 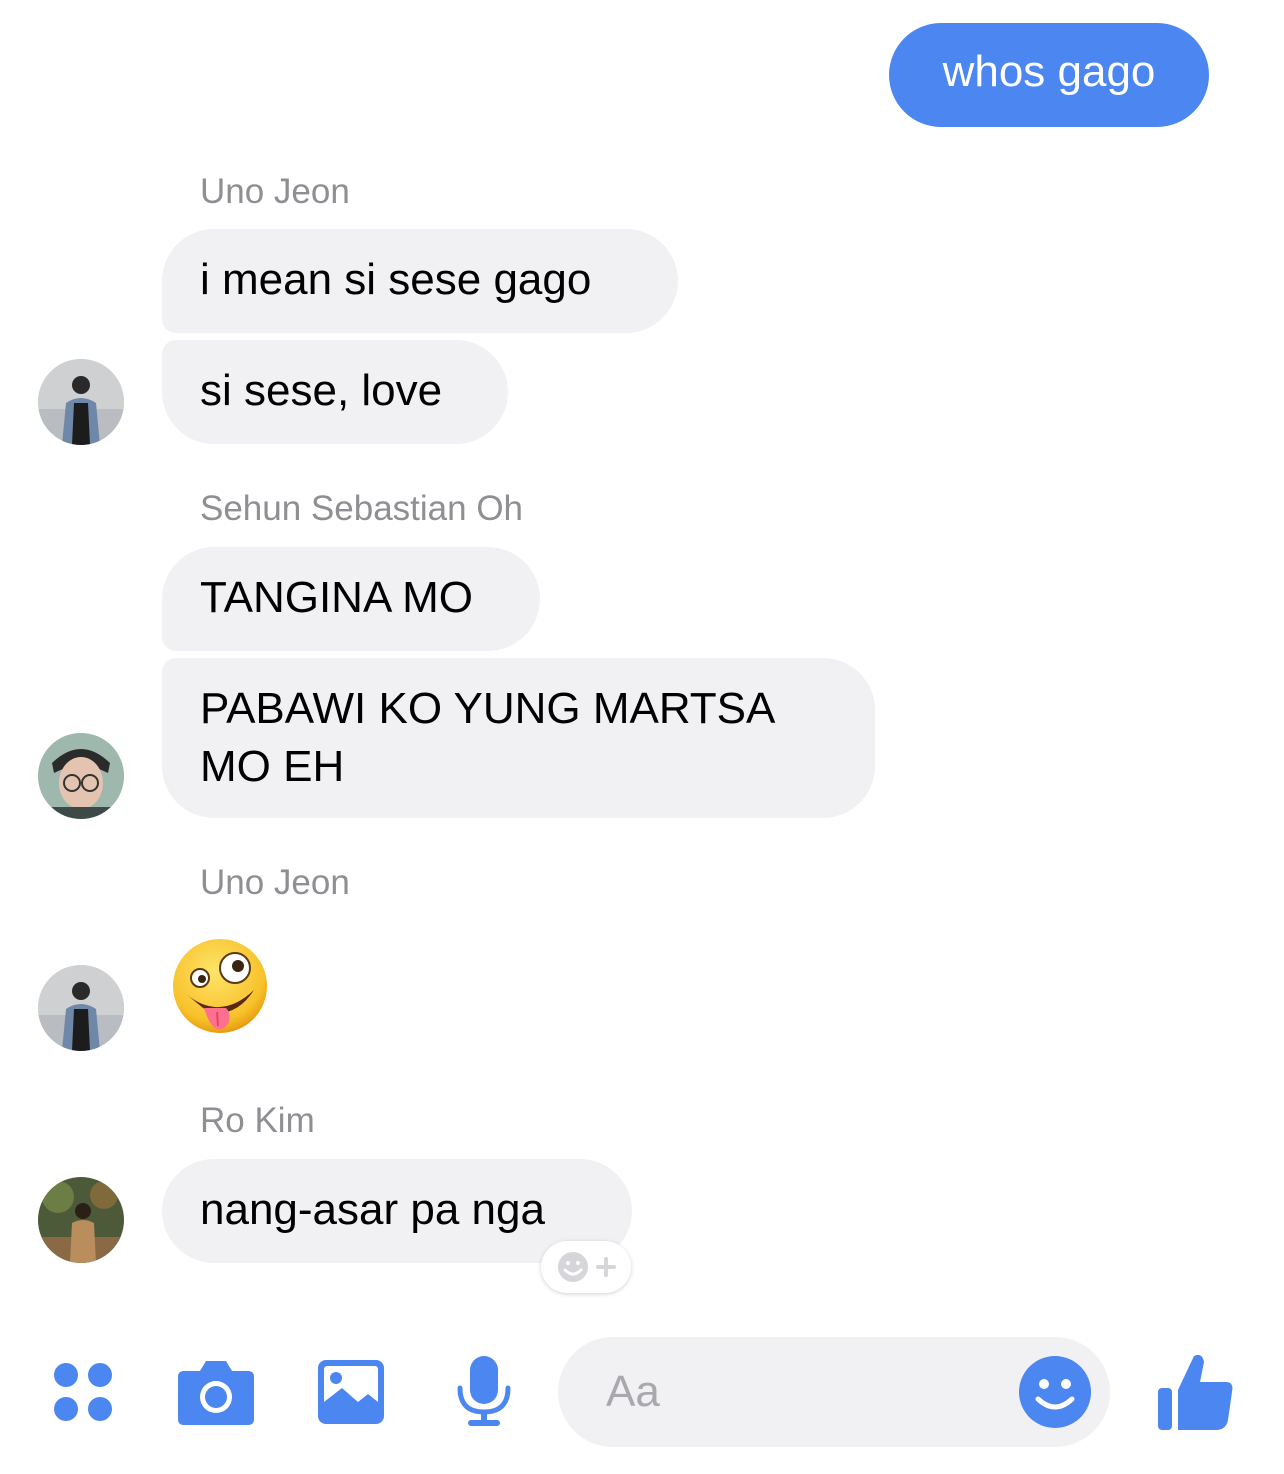 I want to click on sender-name: Sehun Sebastian Oh, so click(x=362, y=508).